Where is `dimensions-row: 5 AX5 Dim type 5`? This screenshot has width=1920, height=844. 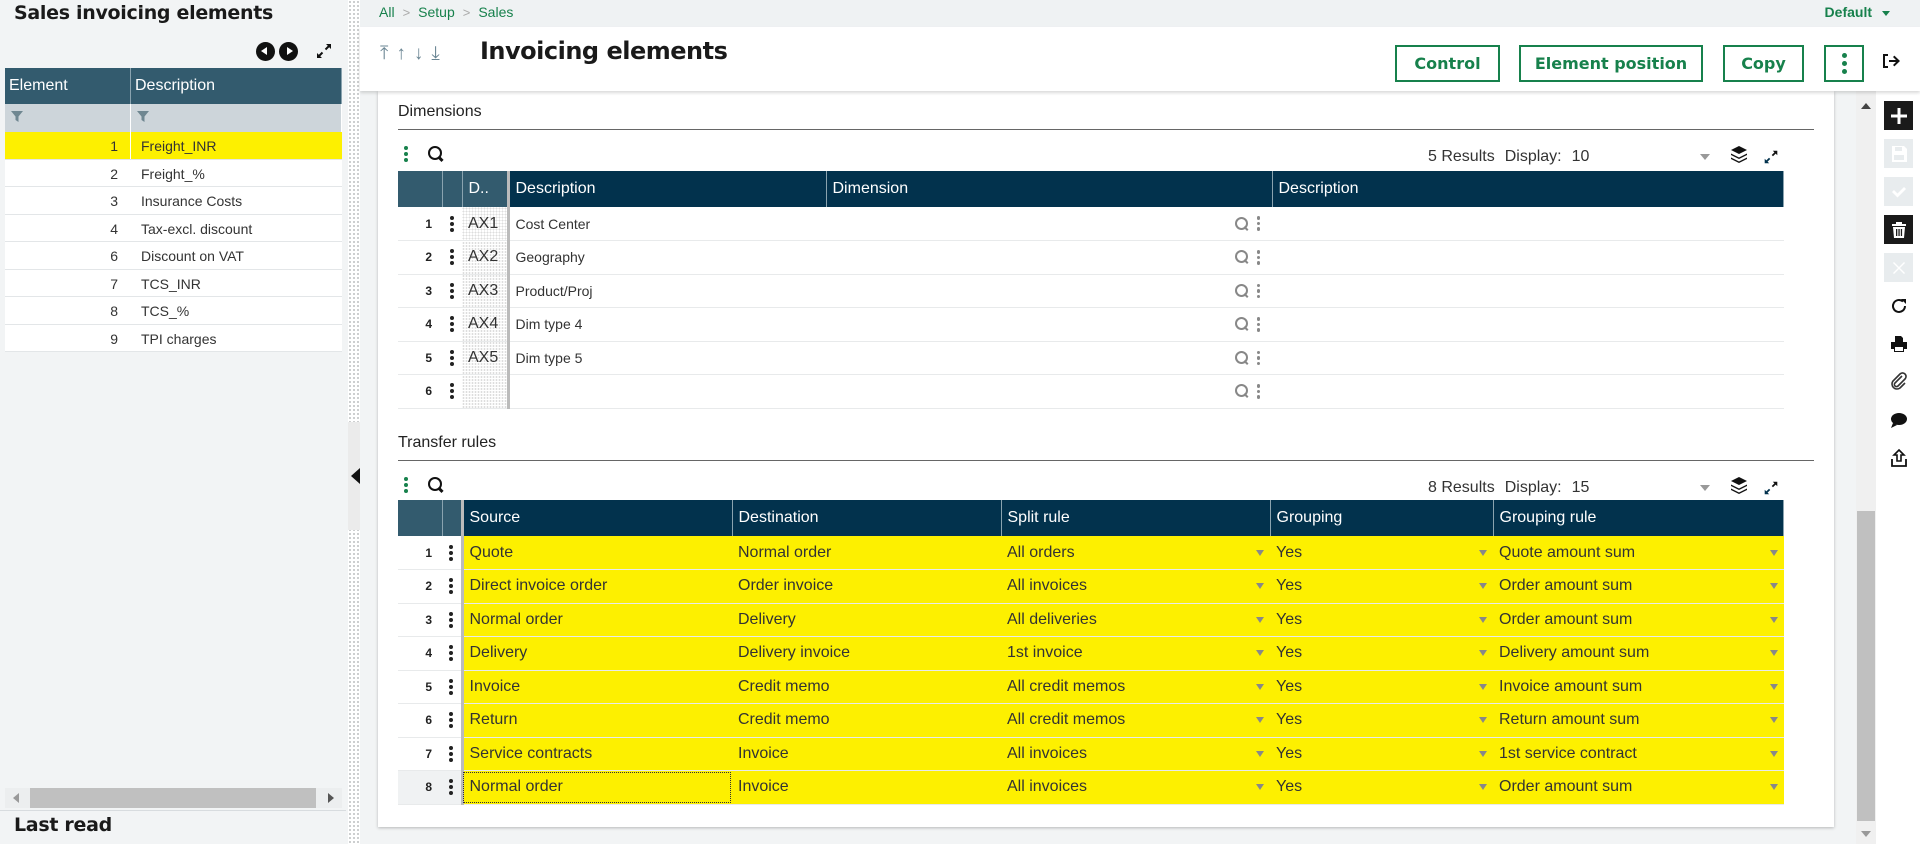
dimensions-row: 5 AX5 Dim type 5 is located at coordinates (1091, 358).